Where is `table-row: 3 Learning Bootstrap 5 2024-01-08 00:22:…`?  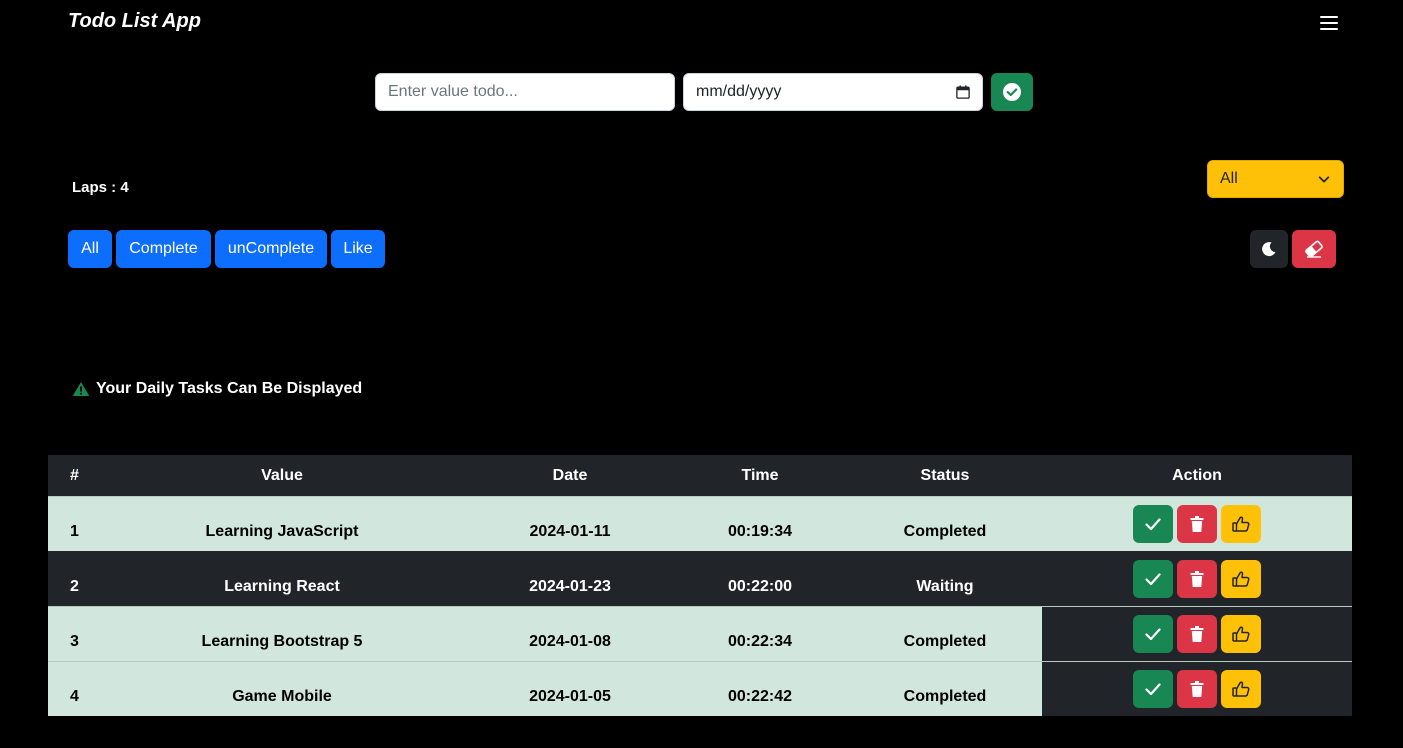
table-row: 3 Learning Bootstrap 5 2024-01-08 00:22:… is located at coordinates (700, 633).